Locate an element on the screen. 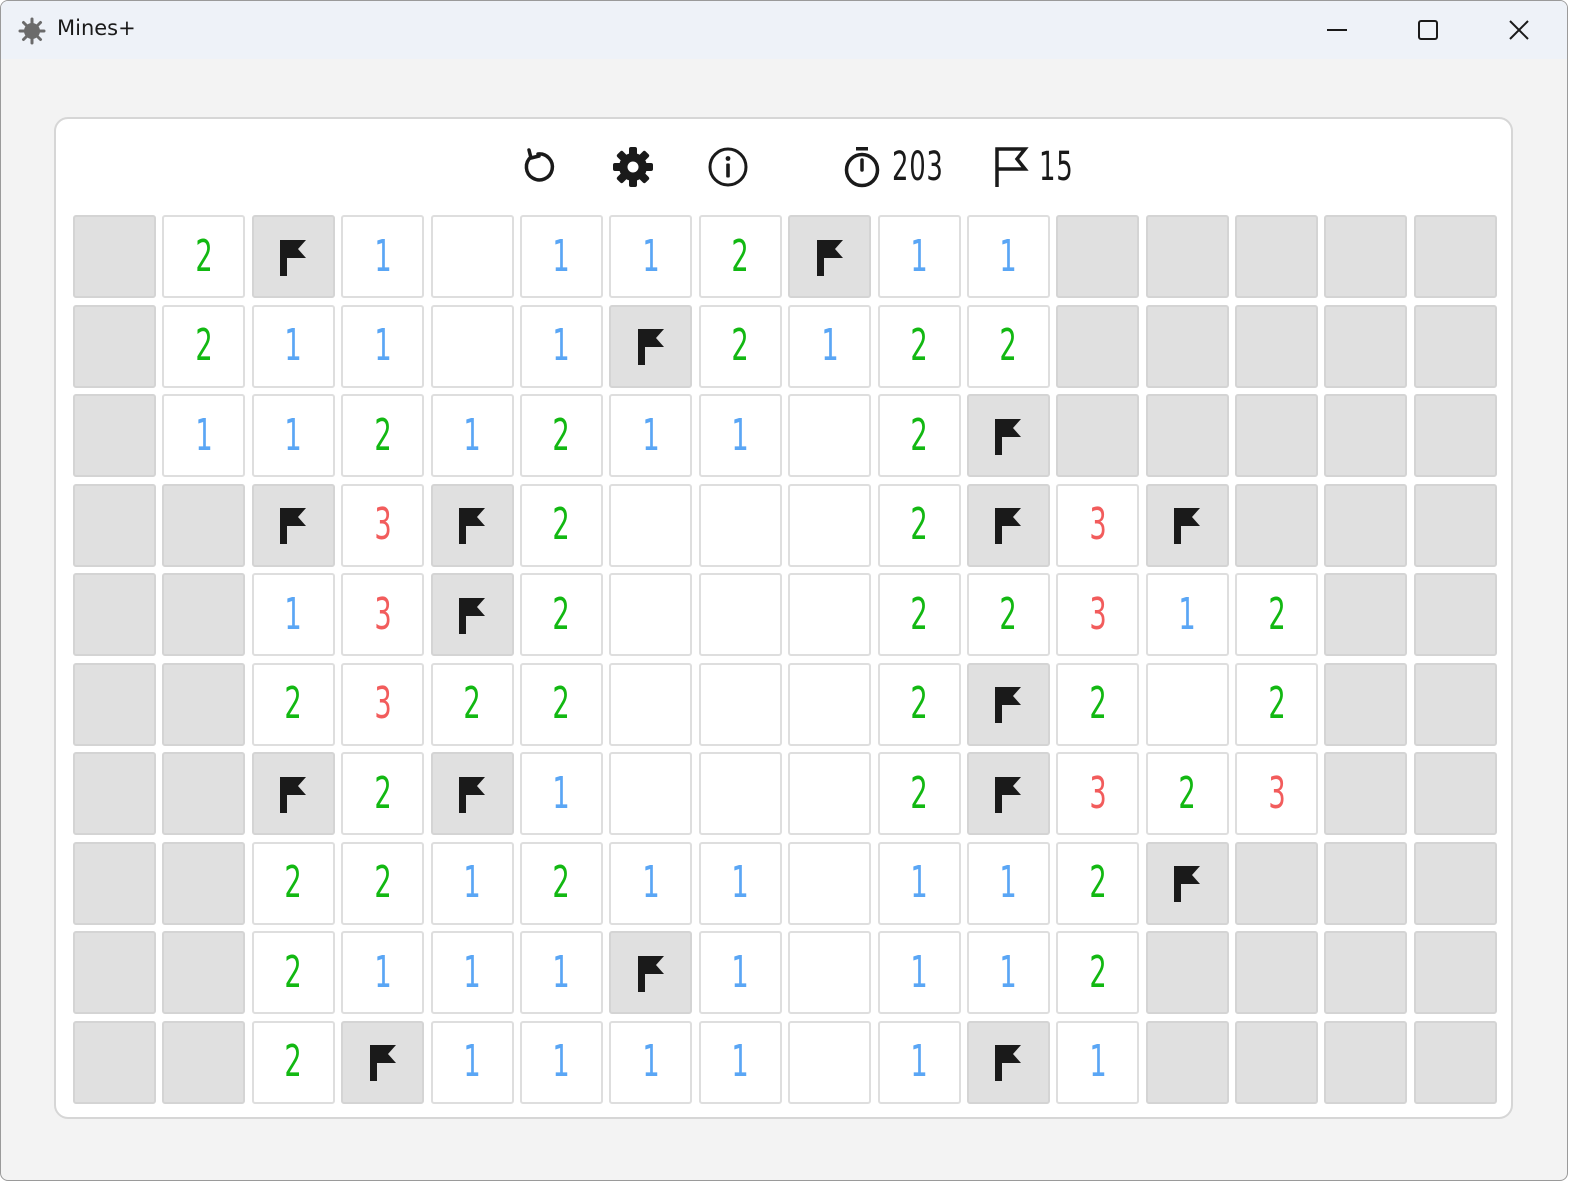 This screenshot has height=1189, width=1578. info-button is located at coordinates (728, 167).